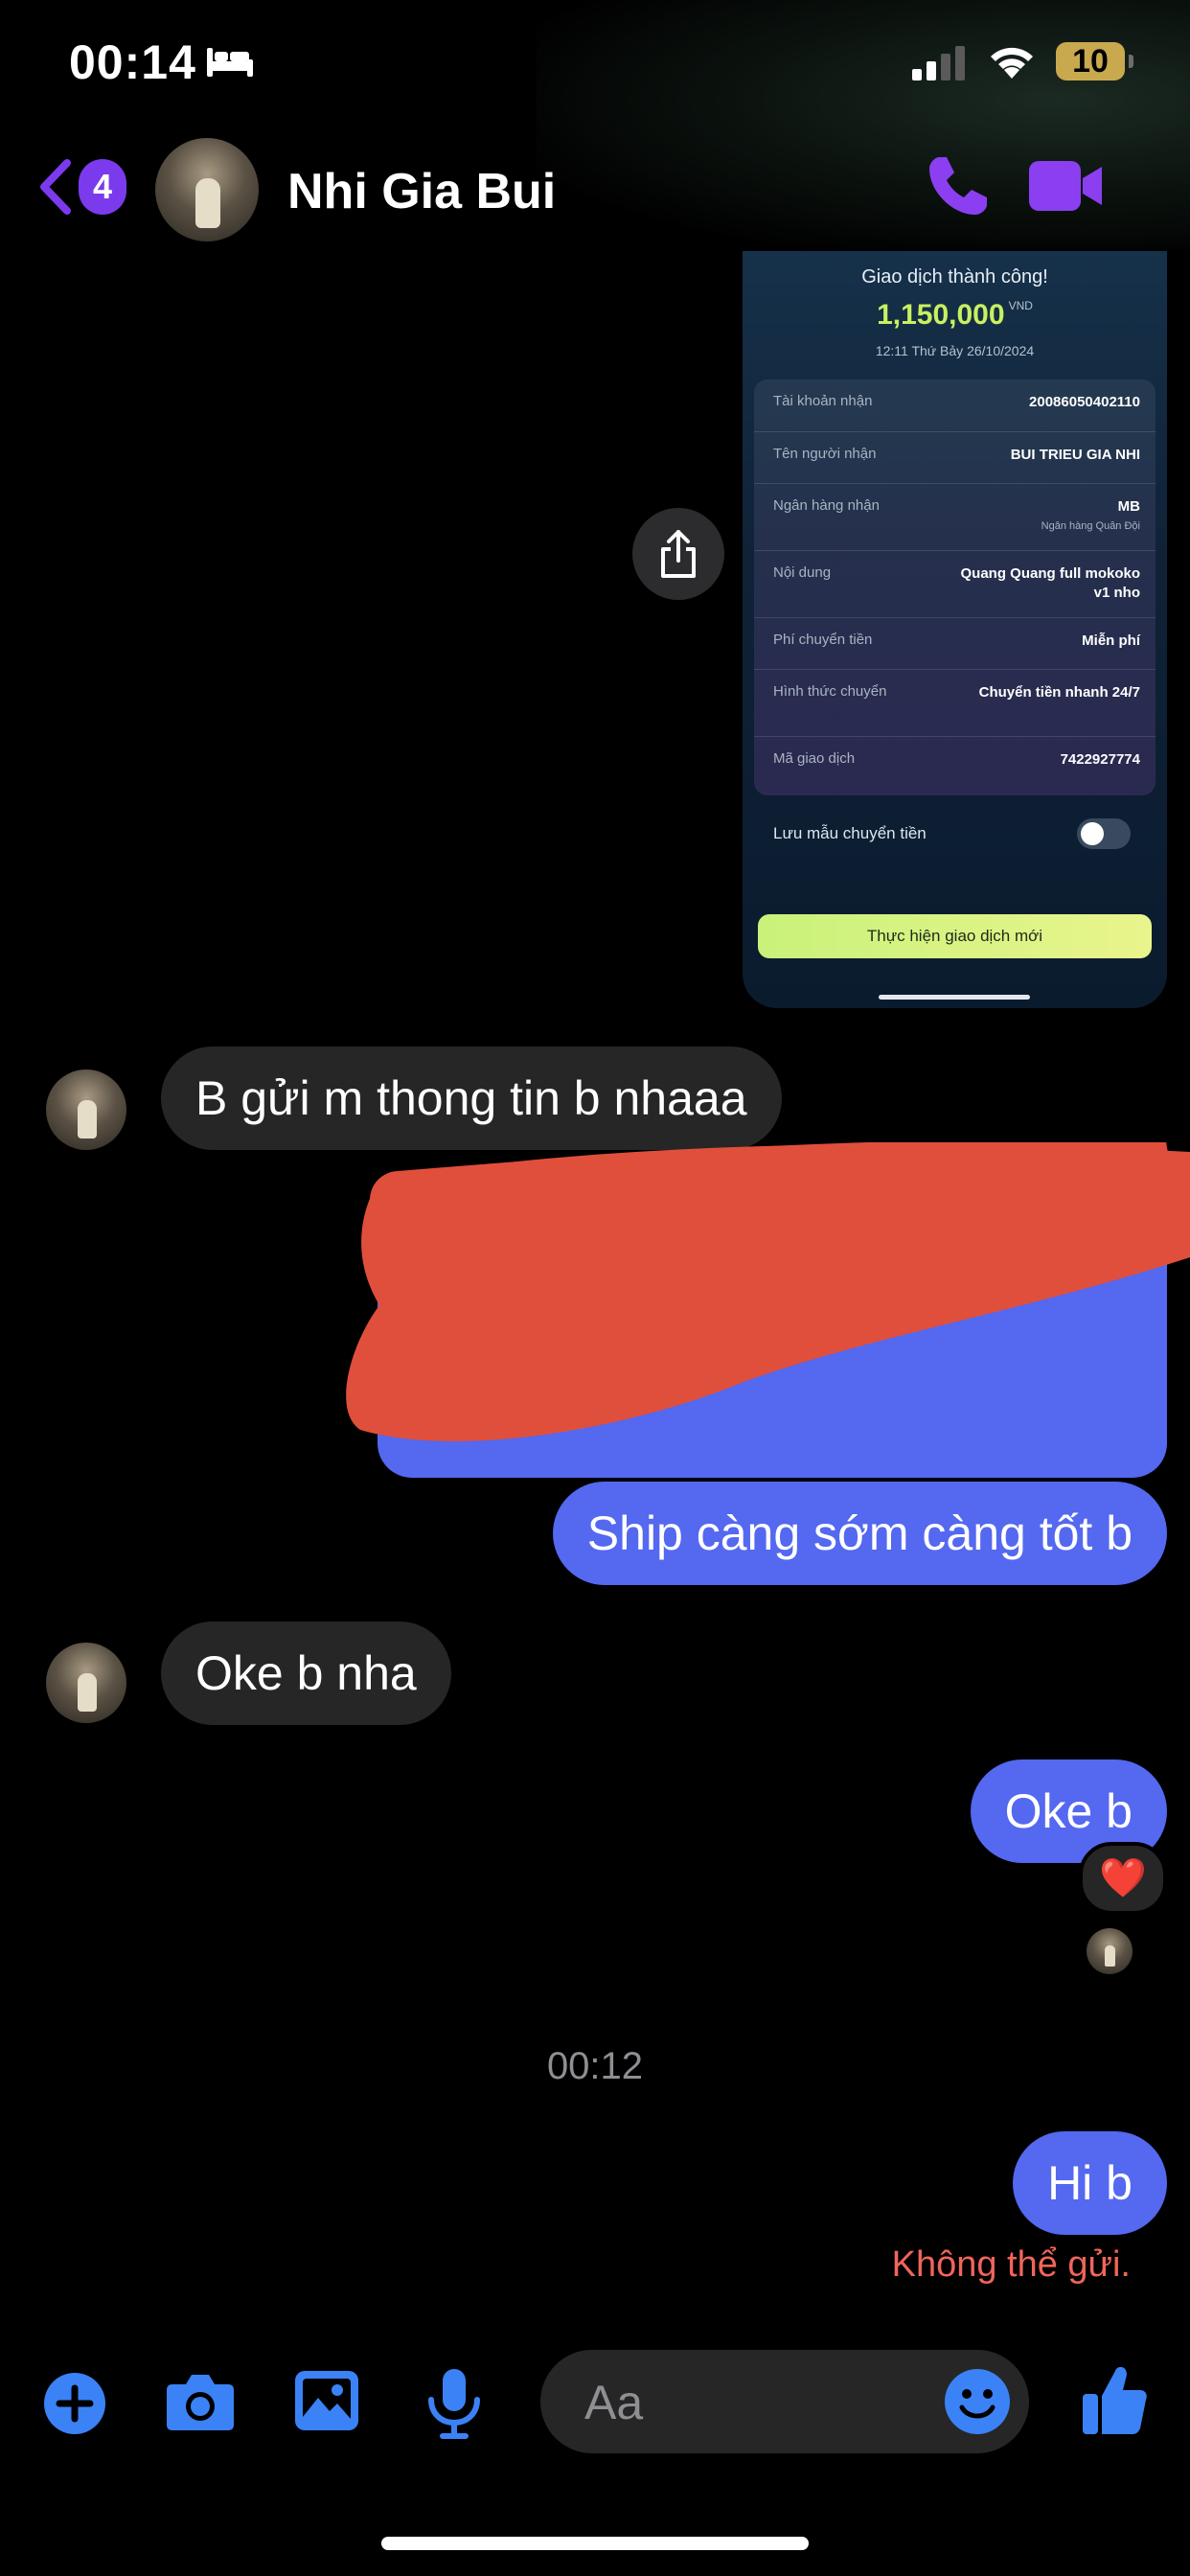 The height and width of the screenshot is (2576, 1190). Describe the element at coordinates (955, 643) in the screenshot. I see `receipt-row: Phí chuyển tiền Miễn phí` at that location.